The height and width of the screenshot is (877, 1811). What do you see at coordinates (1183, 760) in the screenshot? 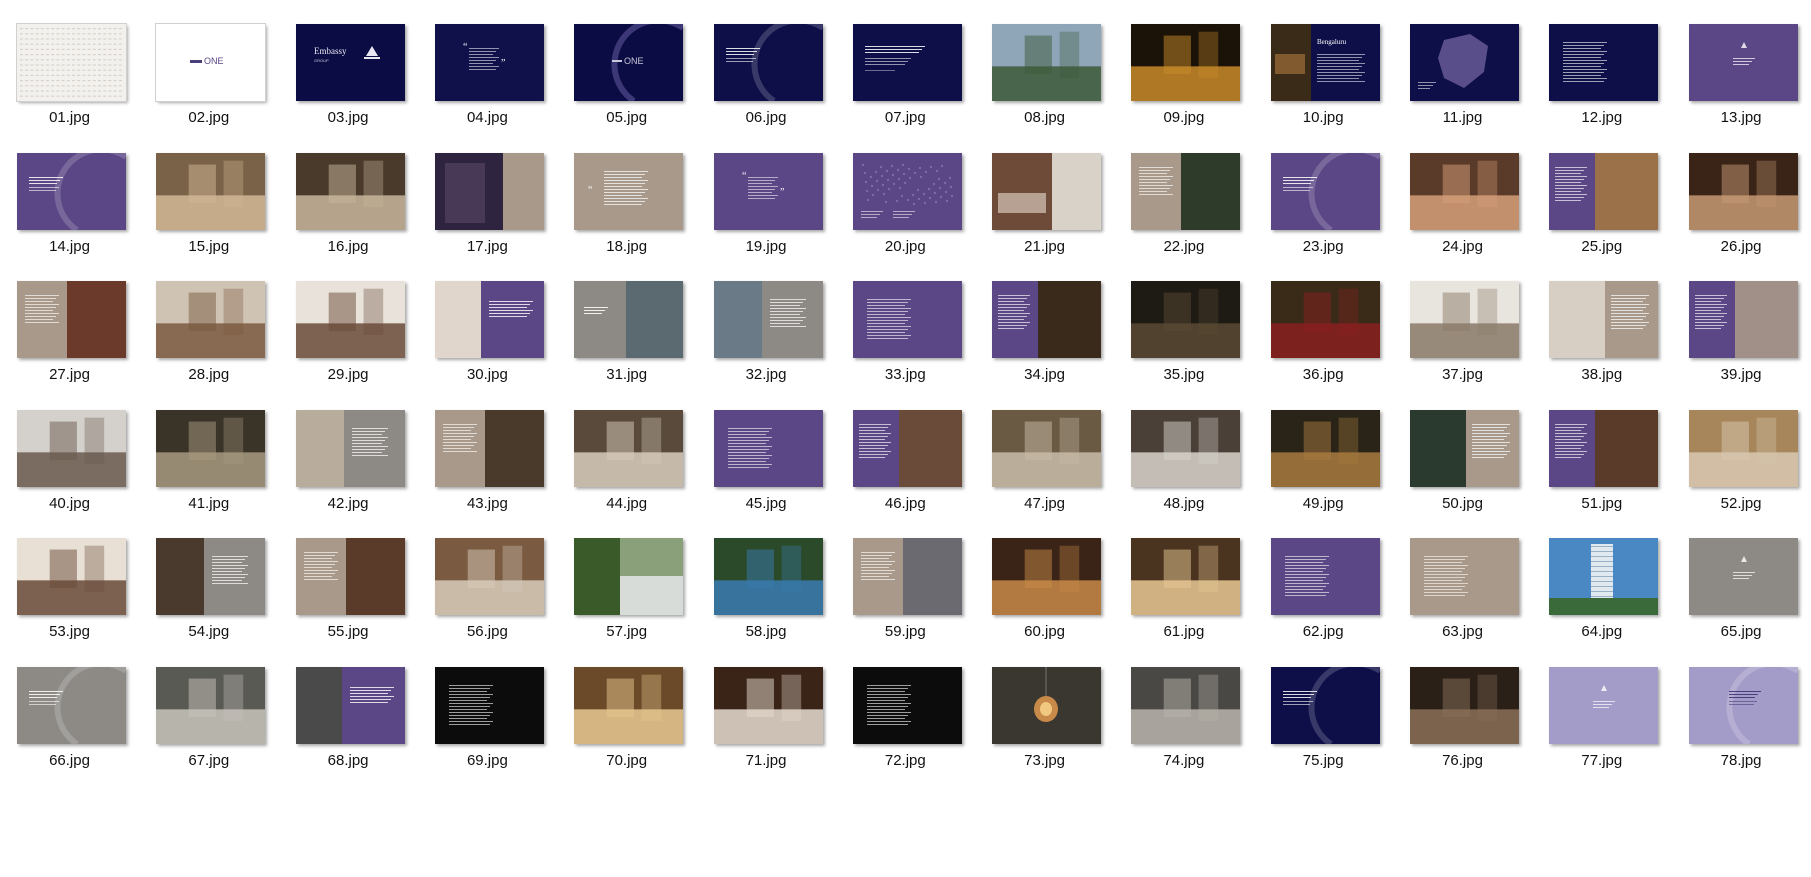
I see `file-name-label: 74.jpg` at bounding box center [1183, 760].